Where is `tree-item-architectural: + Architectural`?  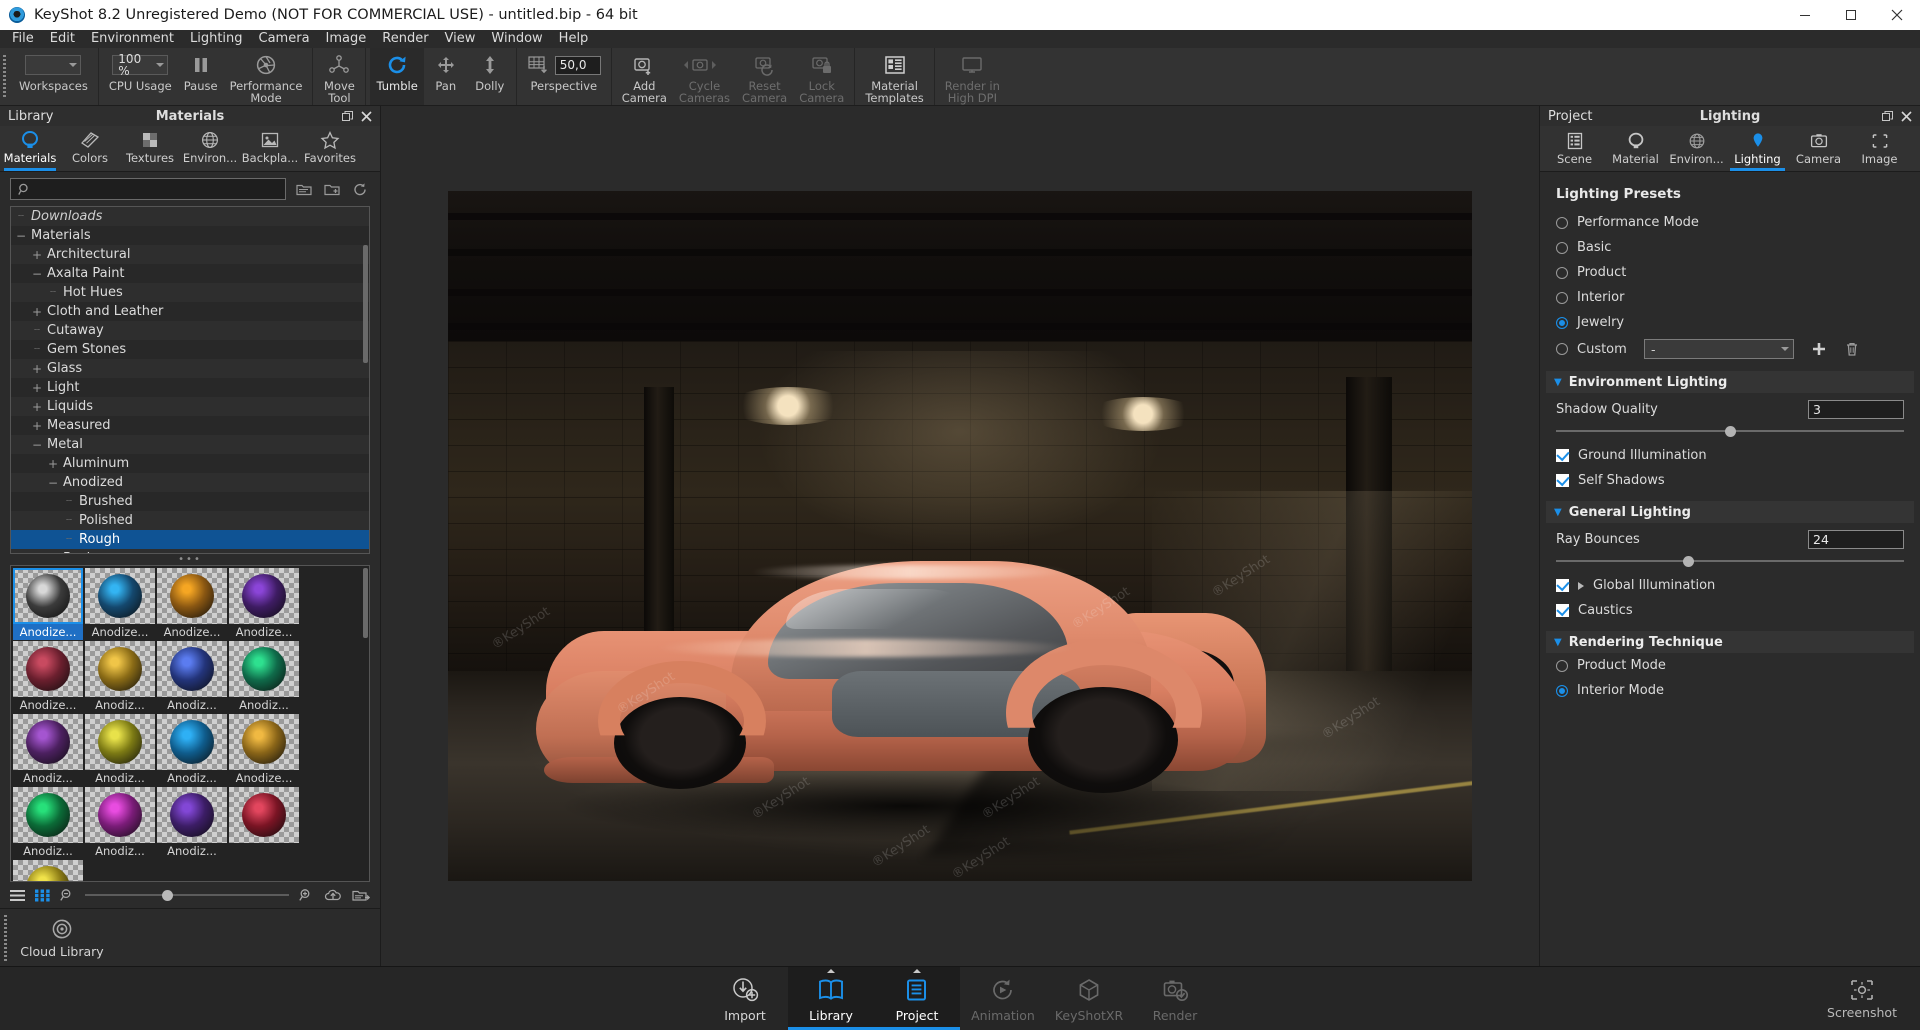 tree-item-architectural: + Architectural is located at coordinates (190, 254).